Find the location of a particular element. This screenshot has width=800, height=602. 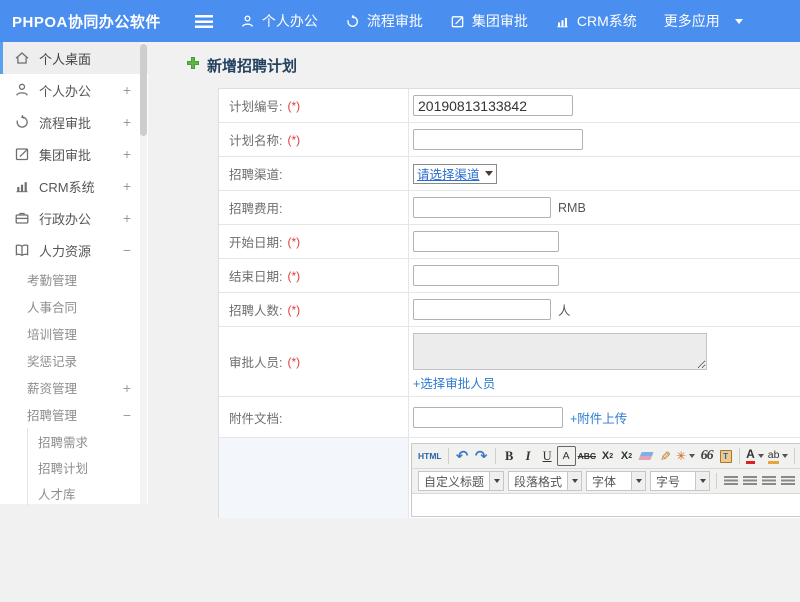

approvers-textarea is located at coordinates (560, 351).